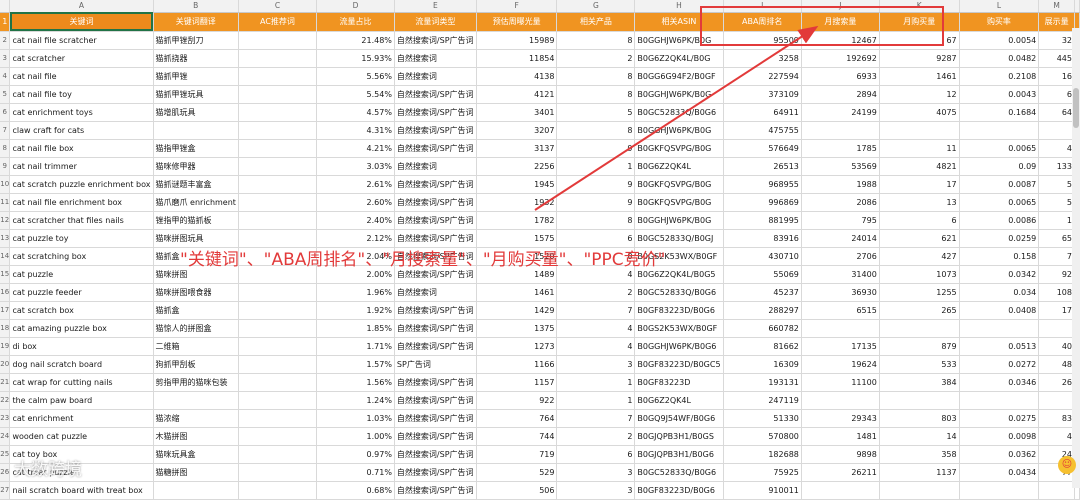  Describe the element at coordinates (517, 400) in the screenshot. I see `table-cell: 922` at that location.